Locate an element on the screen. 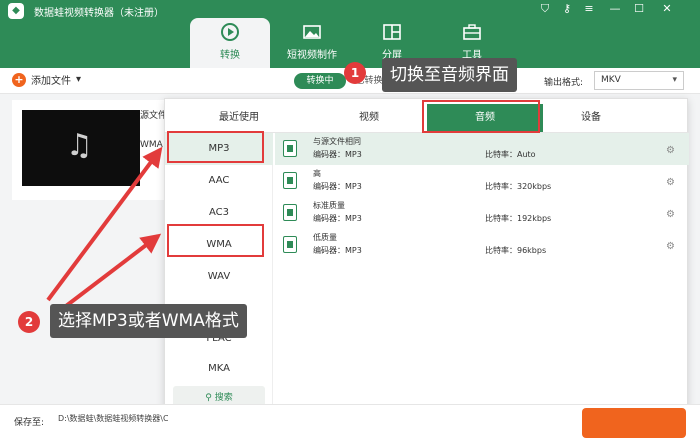 This screenshot has width=700, height=440. search-label: 搜索 is located at coordinates (223, 398).